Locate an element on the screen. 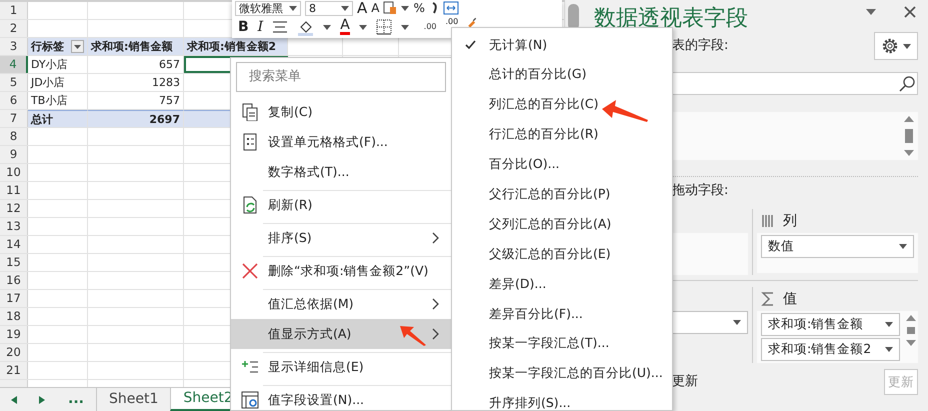  align-center-icon is located at coordinates (280, 27).